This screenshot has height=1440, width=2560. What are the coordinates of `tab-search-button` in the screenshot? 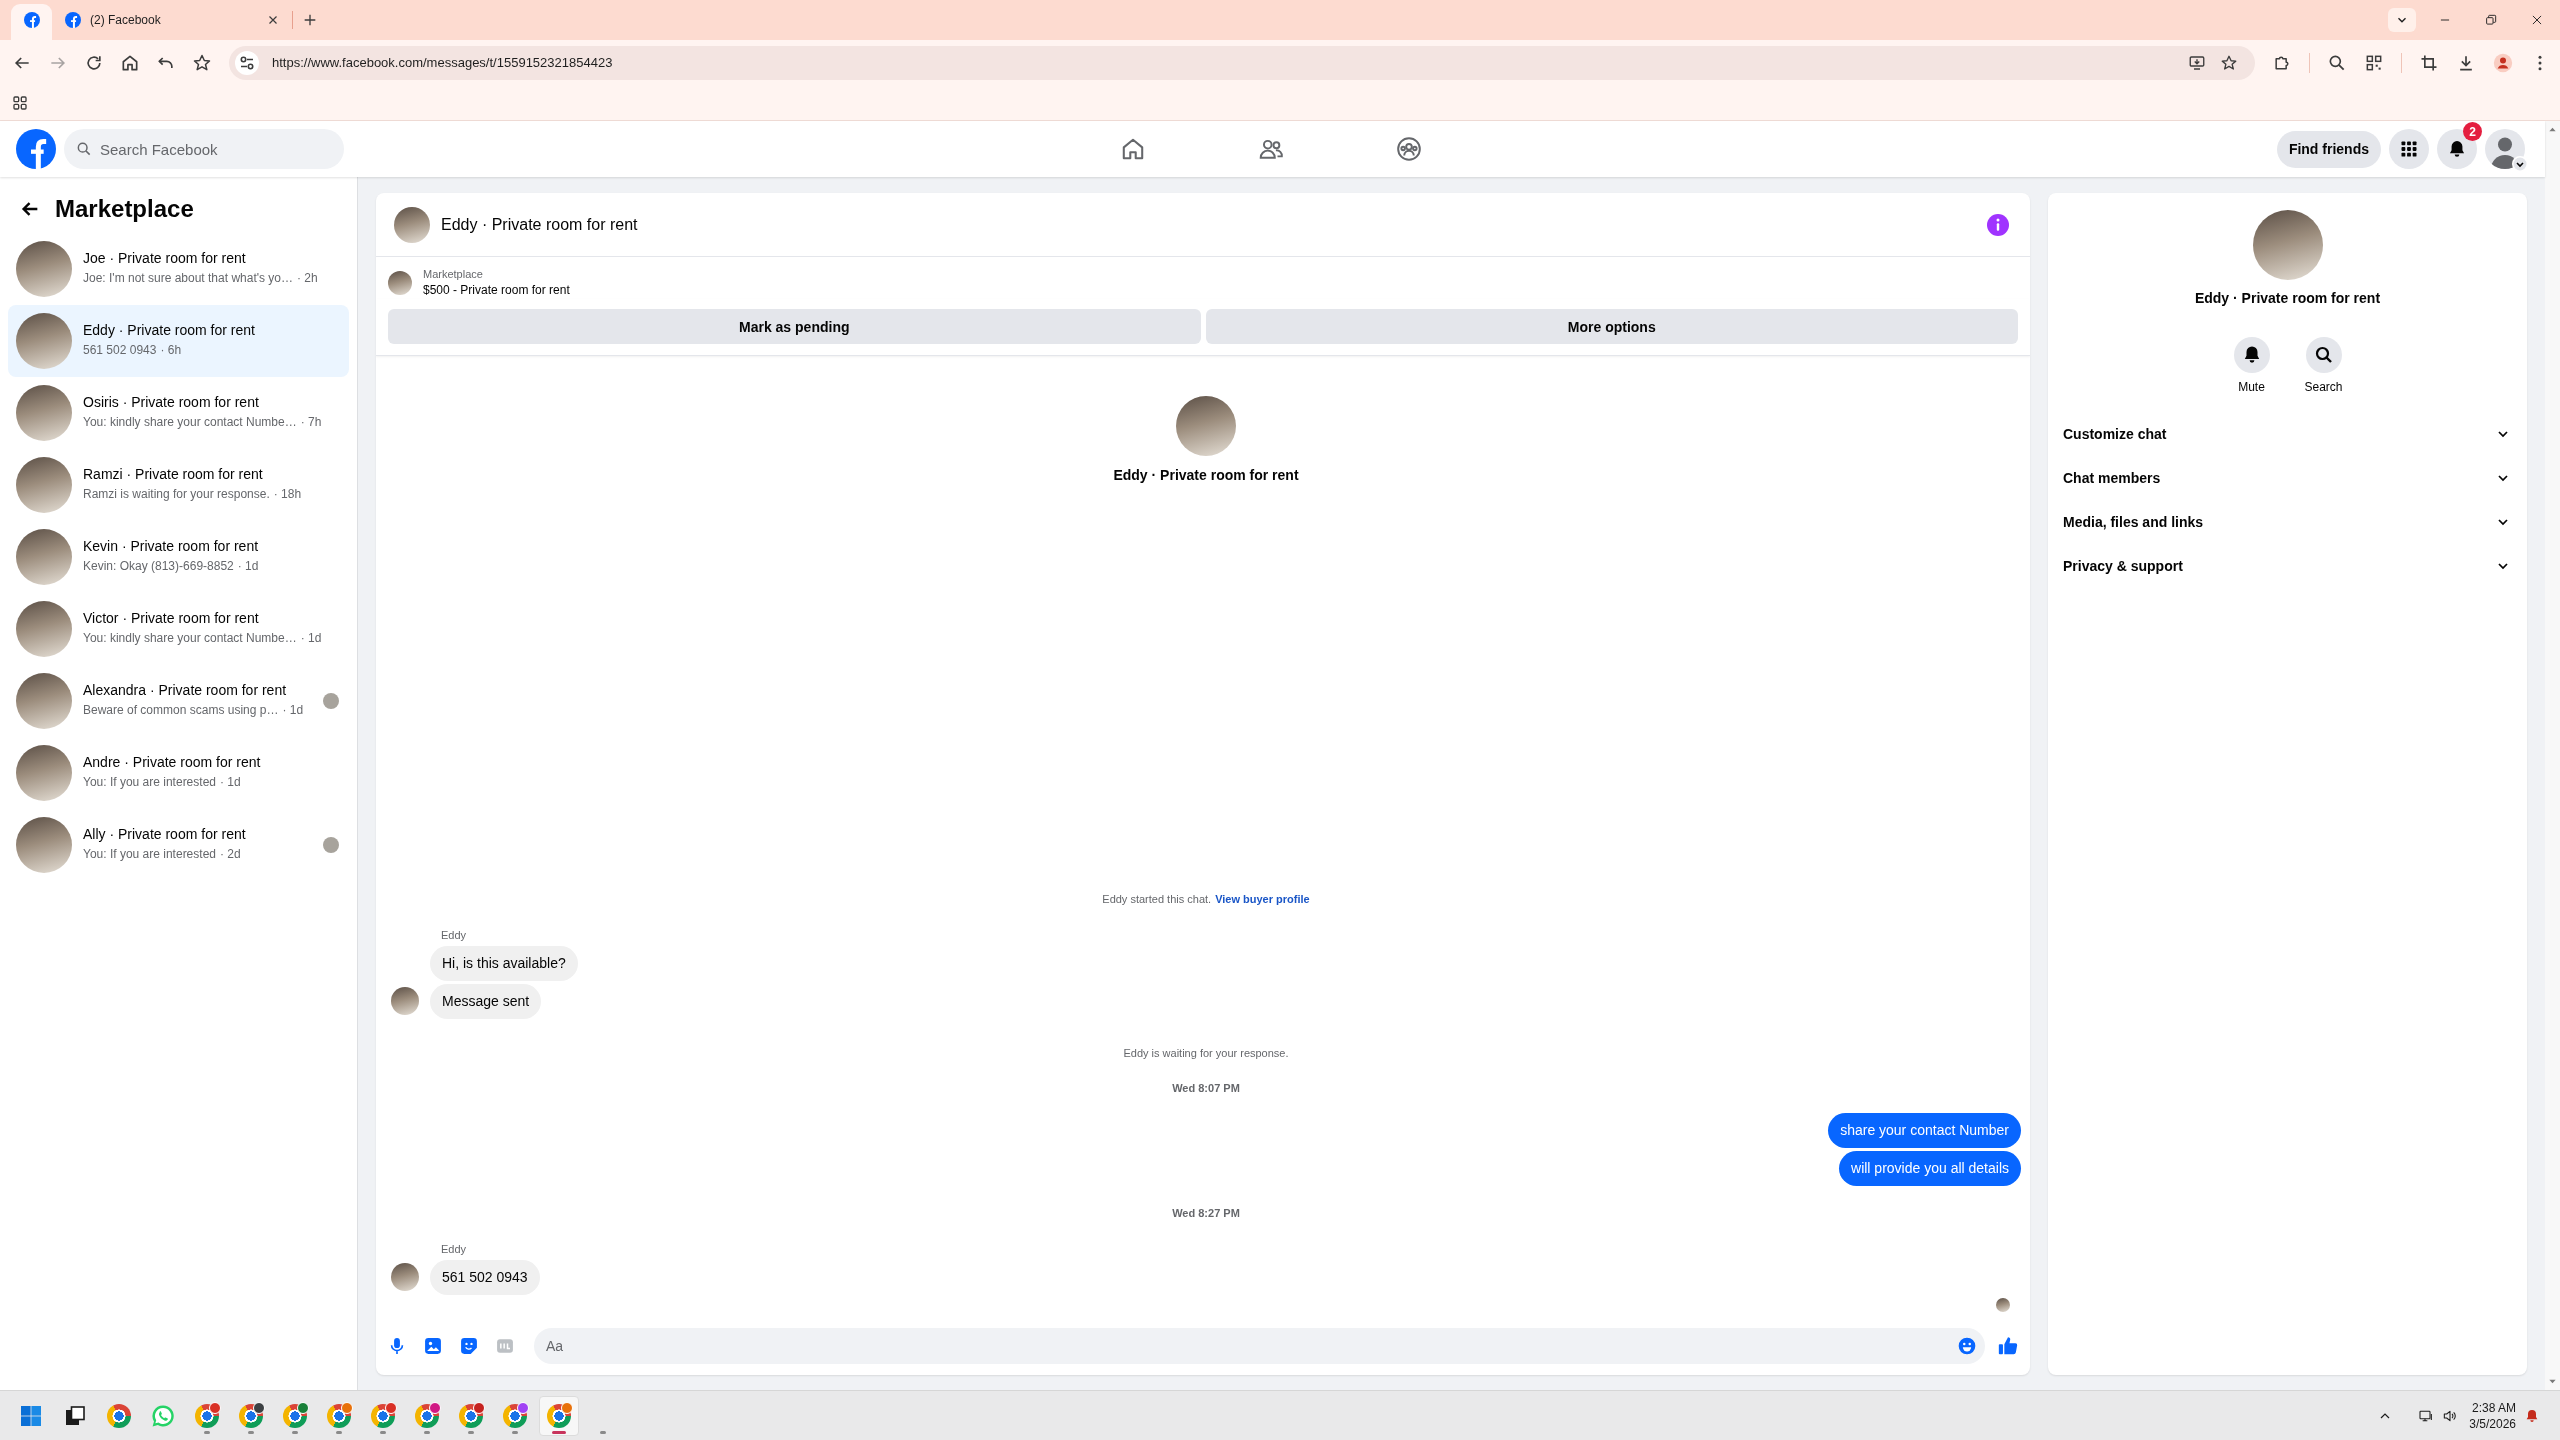 It's located at (2402, 20).